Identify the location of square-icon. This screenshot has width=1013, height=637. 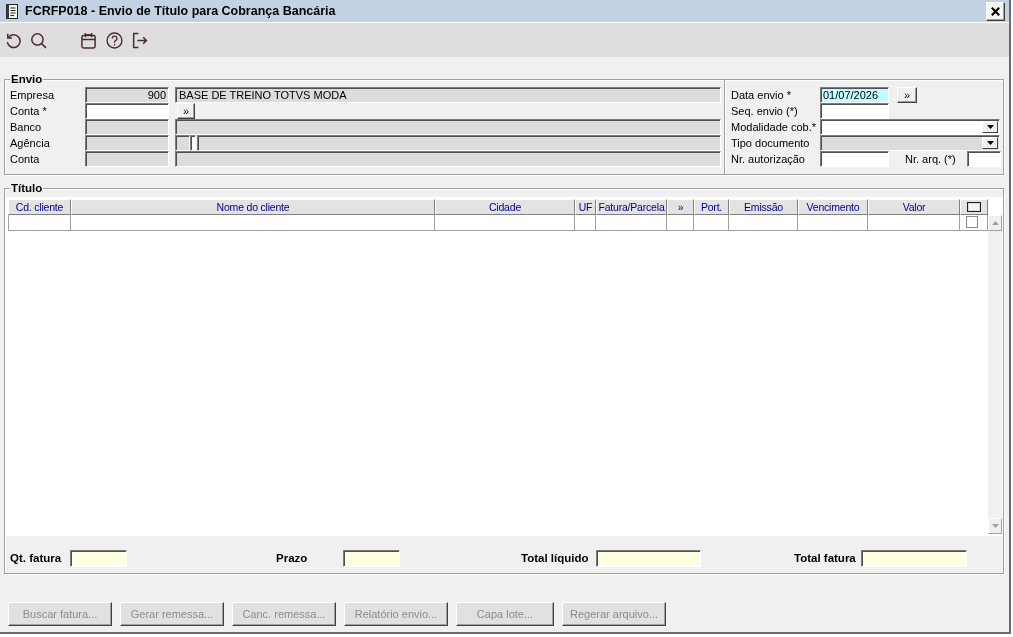
(974, 207).